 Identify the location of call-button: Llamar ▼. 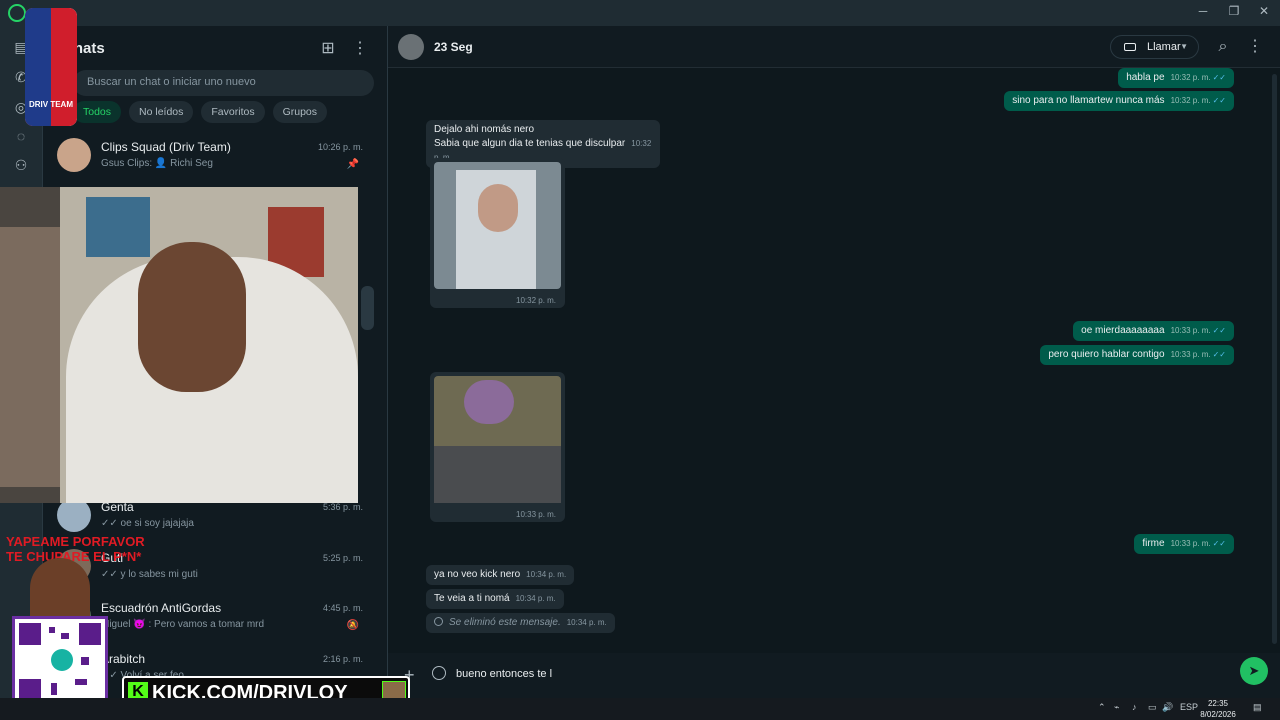
(1154, 47).